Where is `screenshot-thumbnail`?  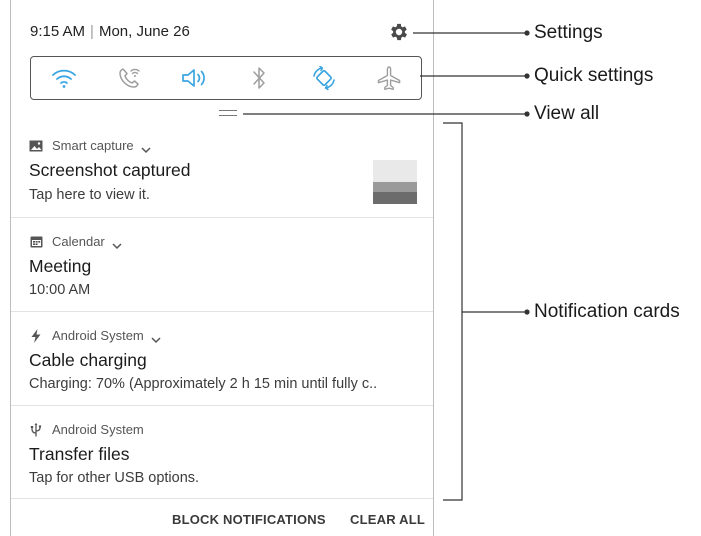
screenshot-thumbnail is located at coordinates (395, 182).